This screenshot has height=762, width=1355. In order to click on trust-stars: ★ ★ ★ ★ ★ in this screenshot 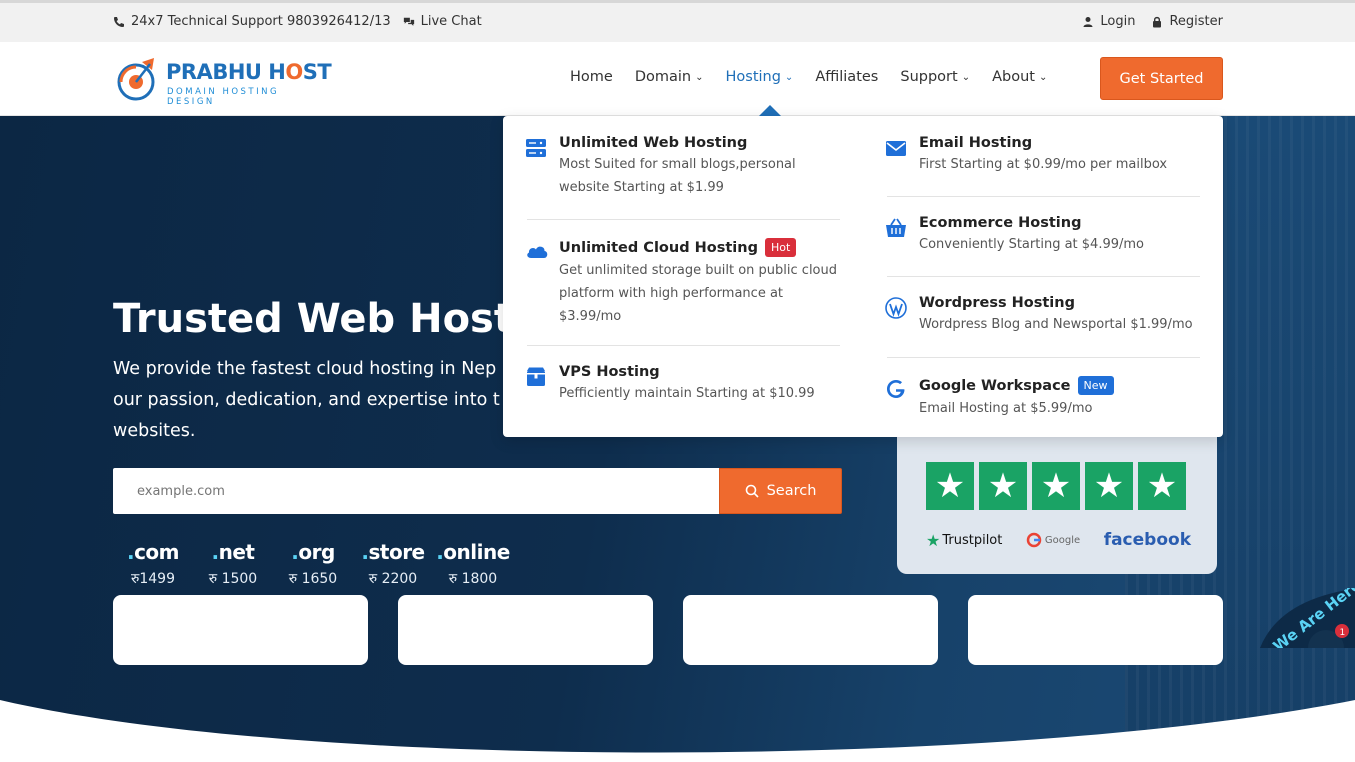, I will do `click(1056, 486)`.